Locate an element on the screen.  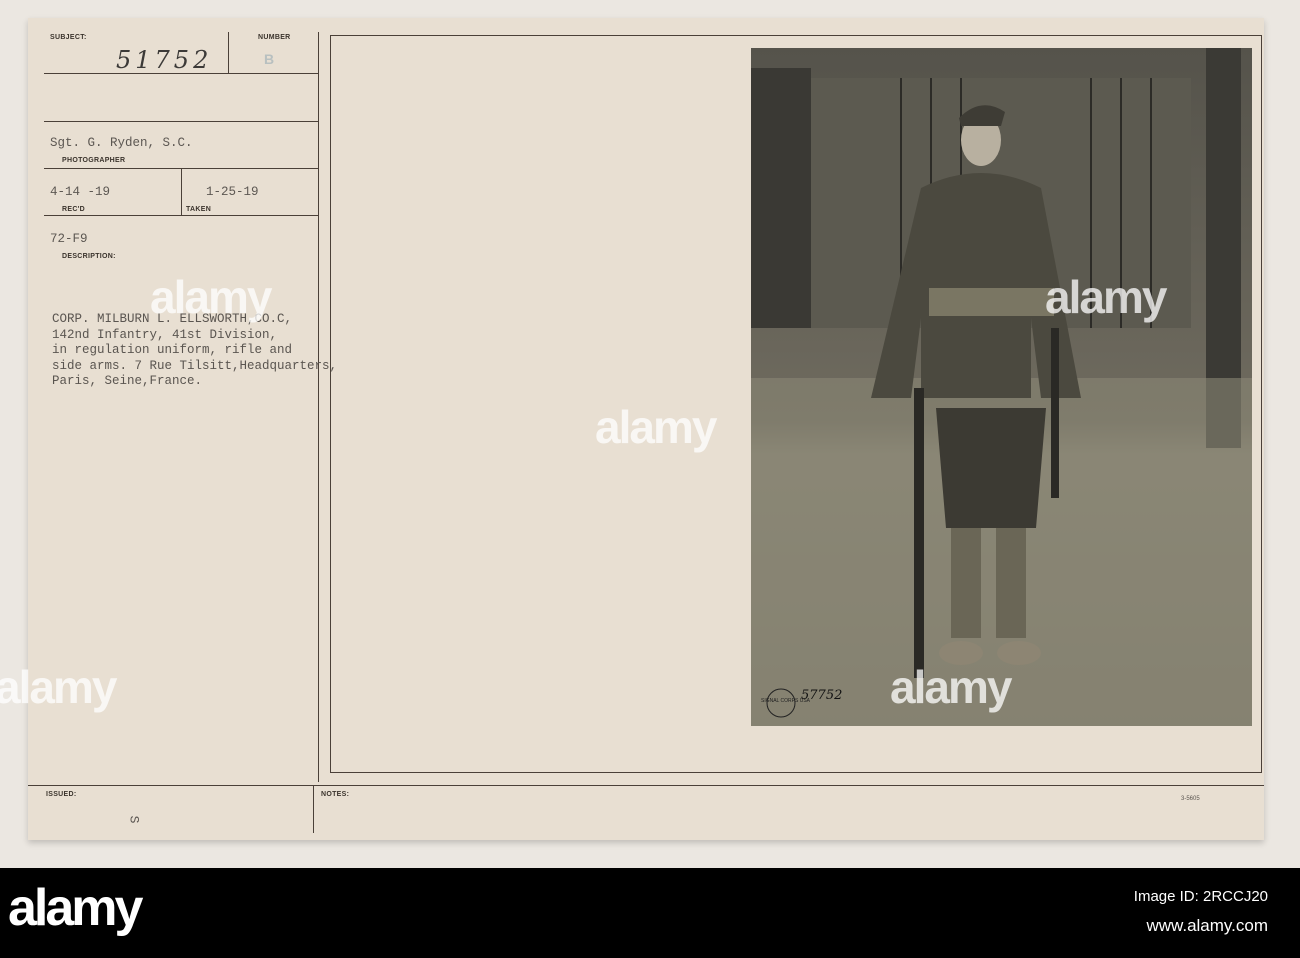
subject-label: SUBJECT: is located at coordinates (68, 37).